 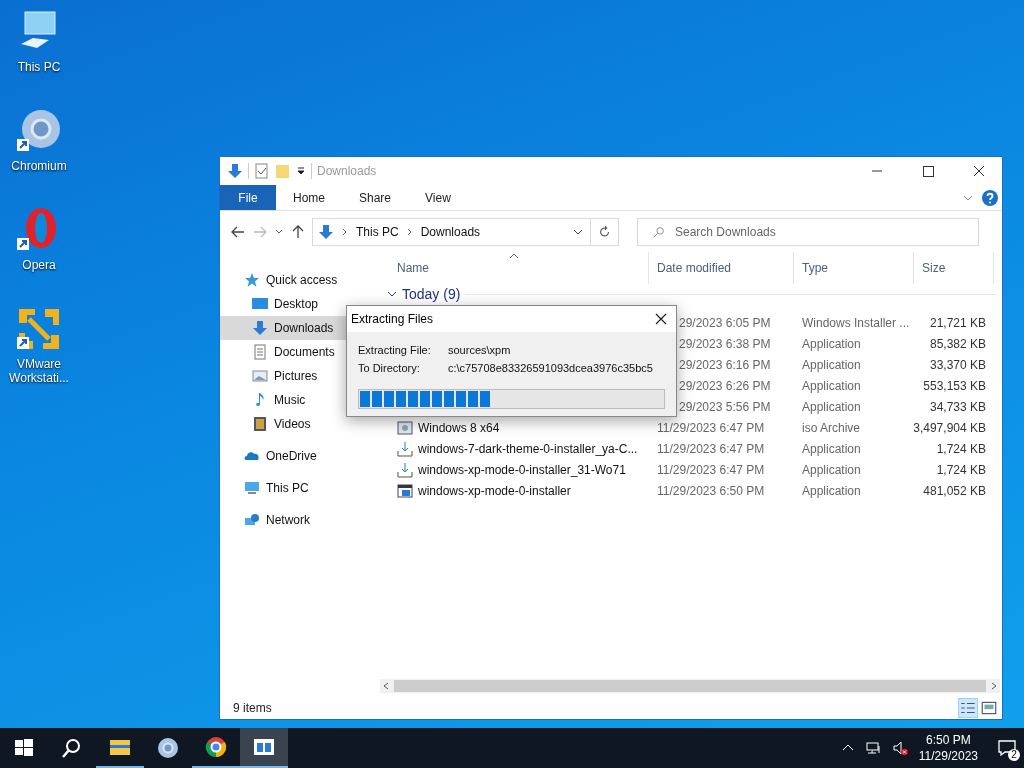 I want to click on size-cell: 553,153 KB, so click(x=954, y=385).